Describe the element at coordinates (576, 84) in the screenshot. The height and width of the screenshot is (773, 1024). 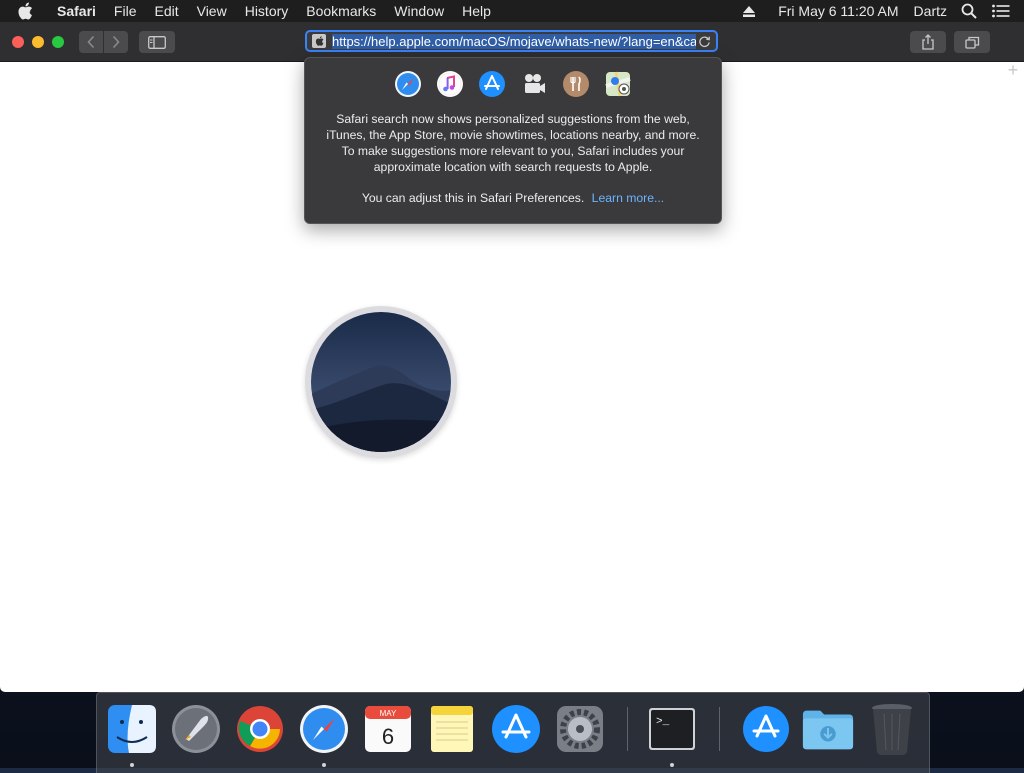
I see `restaurants-icon` at that location.